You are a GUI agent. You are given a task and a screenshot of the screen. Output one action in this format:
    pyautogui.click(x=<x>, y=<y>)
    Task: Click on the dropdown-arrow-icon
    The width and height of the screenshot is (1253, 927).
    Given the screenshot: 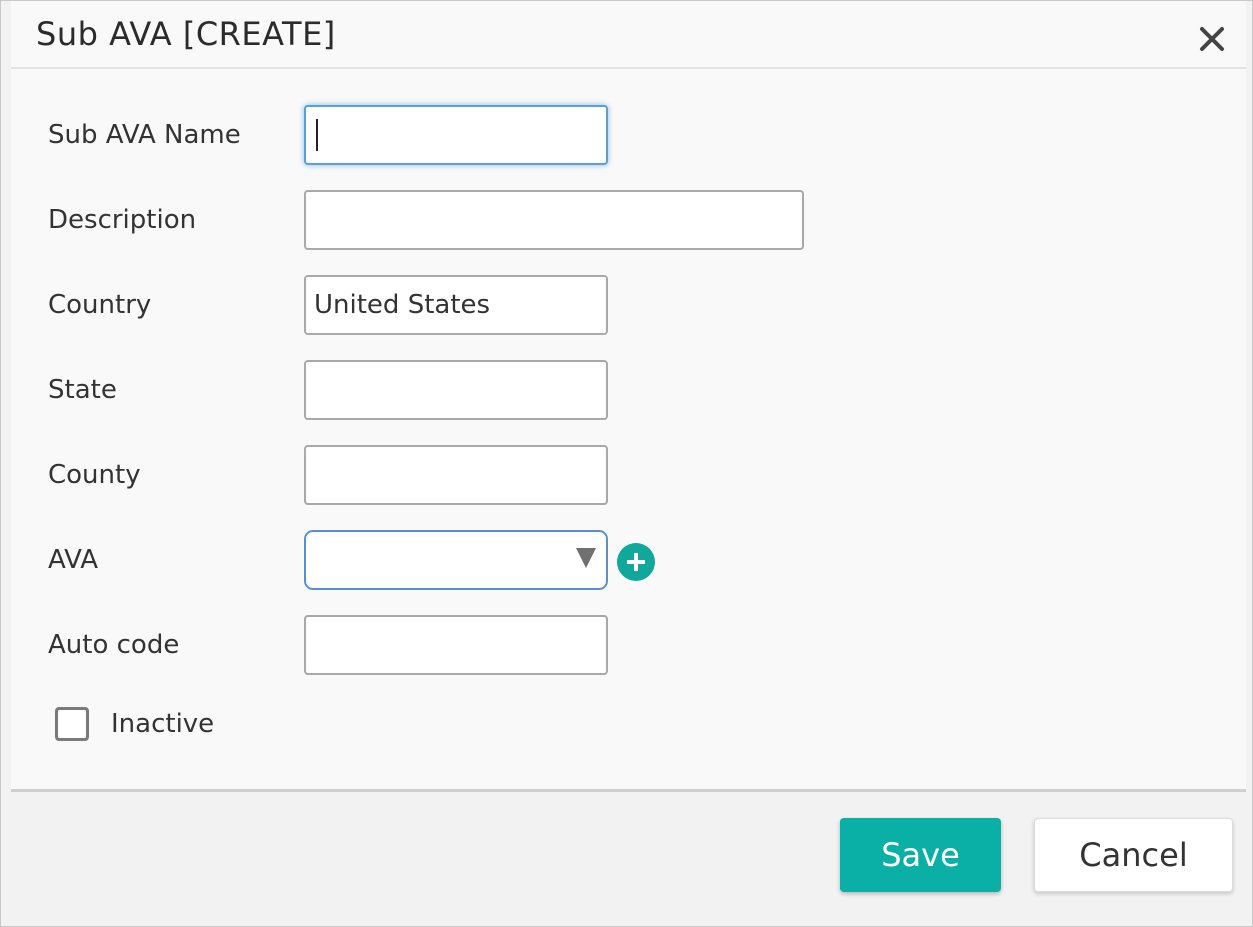 What is the action you would take?
    pyautogui.click(x=586, y=558)
    